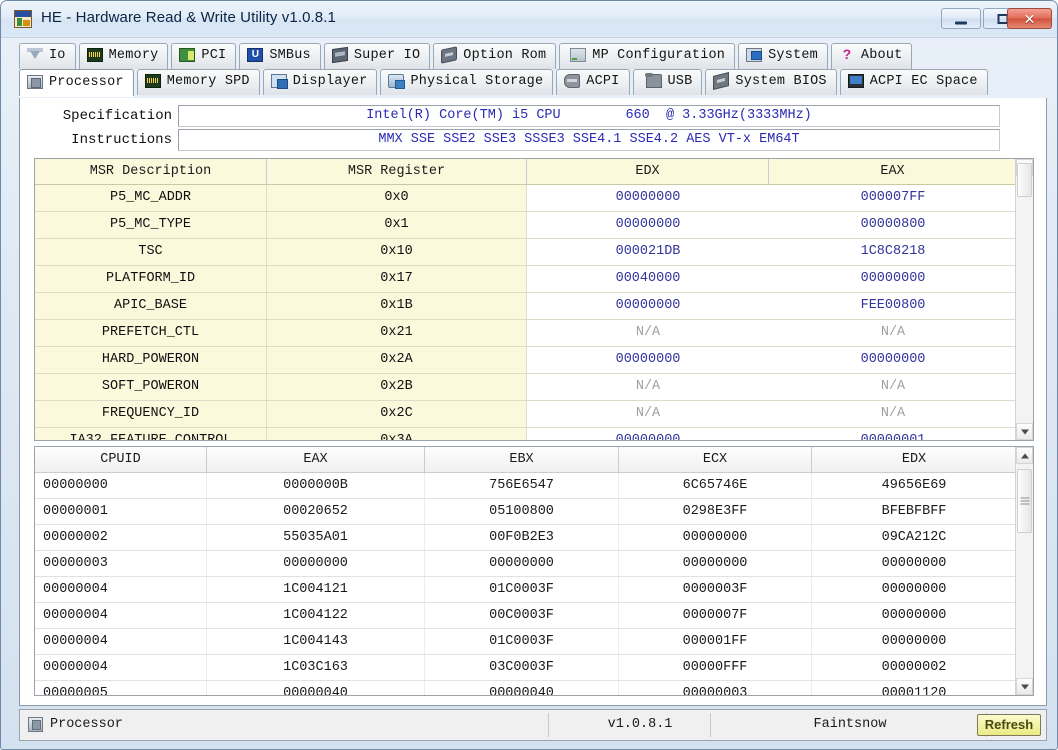  Describe the element at coordinates (534, 590) in the screenshot. I see `table-row: 00000004 1C004121 01C0003F 0000003F 00000000` at that location.